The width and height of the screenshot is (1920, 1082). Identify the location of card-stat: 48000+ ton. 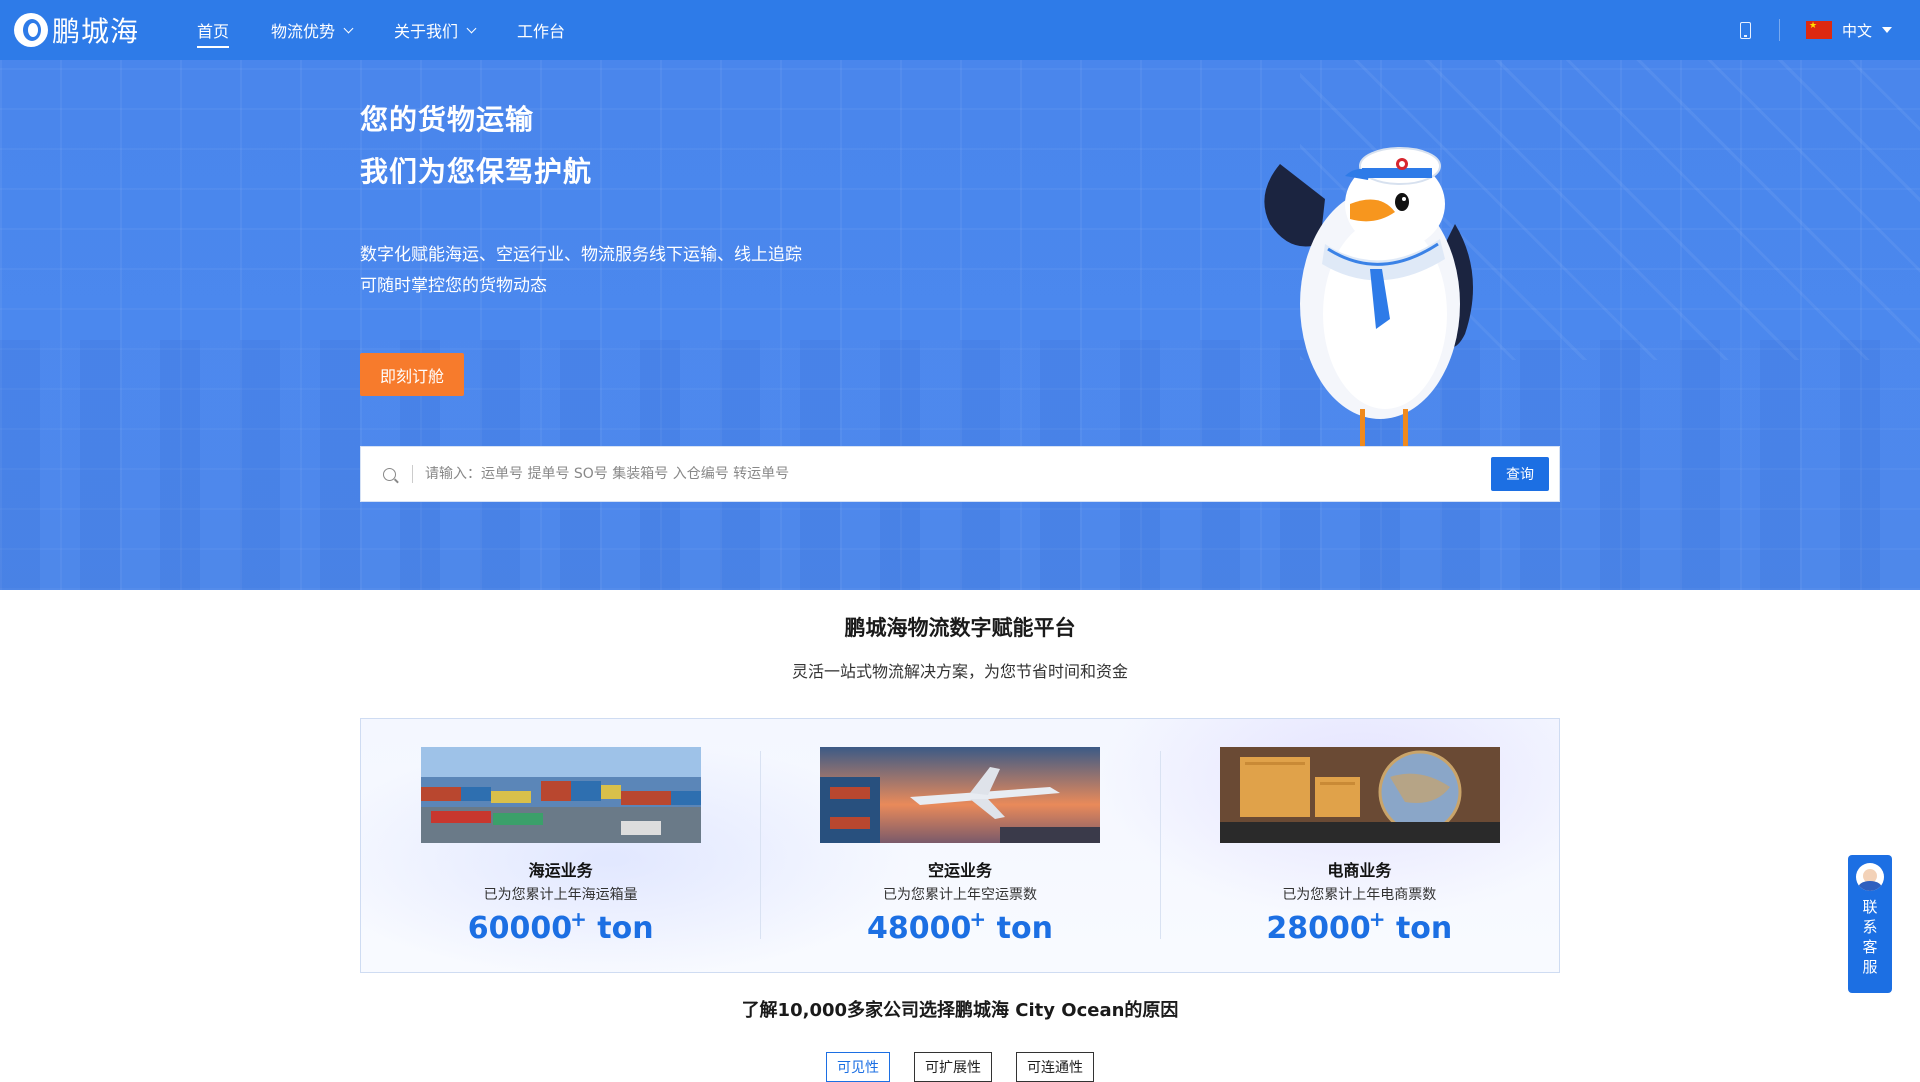
(959, 926).